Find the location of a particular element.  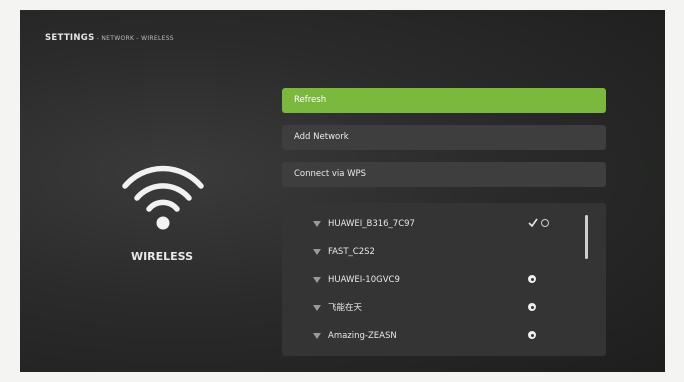

network-item-fast-c2s2: FAST_C2S2 is located at coordinates (432, 252).